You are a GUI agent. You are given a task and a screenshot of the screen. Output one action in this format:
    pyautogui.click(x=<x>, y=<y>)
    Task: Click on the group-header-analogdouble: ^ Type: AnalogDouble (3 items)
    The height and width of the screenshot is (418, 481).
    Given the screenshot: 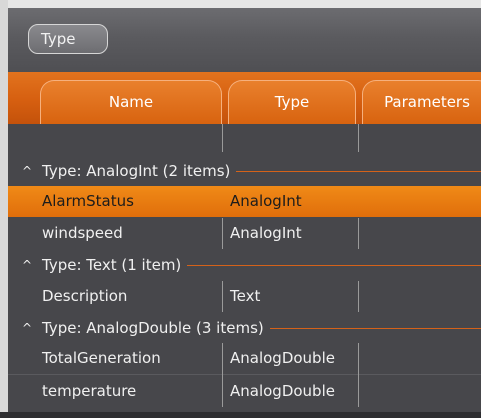 What is the action you would take?
    pyautogui.click(x=244, y=328)
    